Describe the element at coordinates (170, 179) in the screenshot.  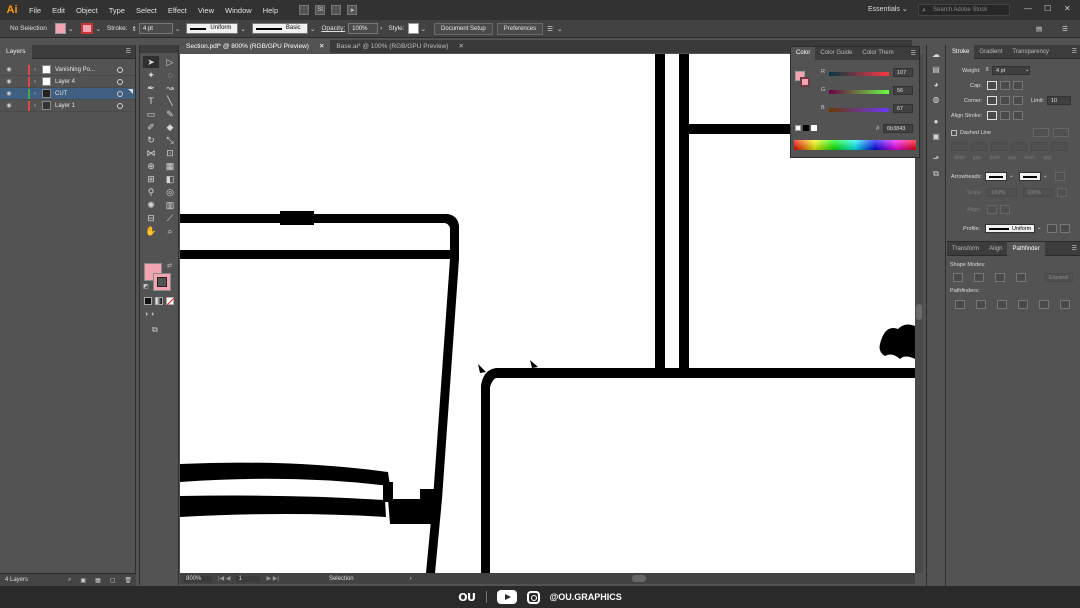
I see `gradient-tool-icon: ◧` at that location.